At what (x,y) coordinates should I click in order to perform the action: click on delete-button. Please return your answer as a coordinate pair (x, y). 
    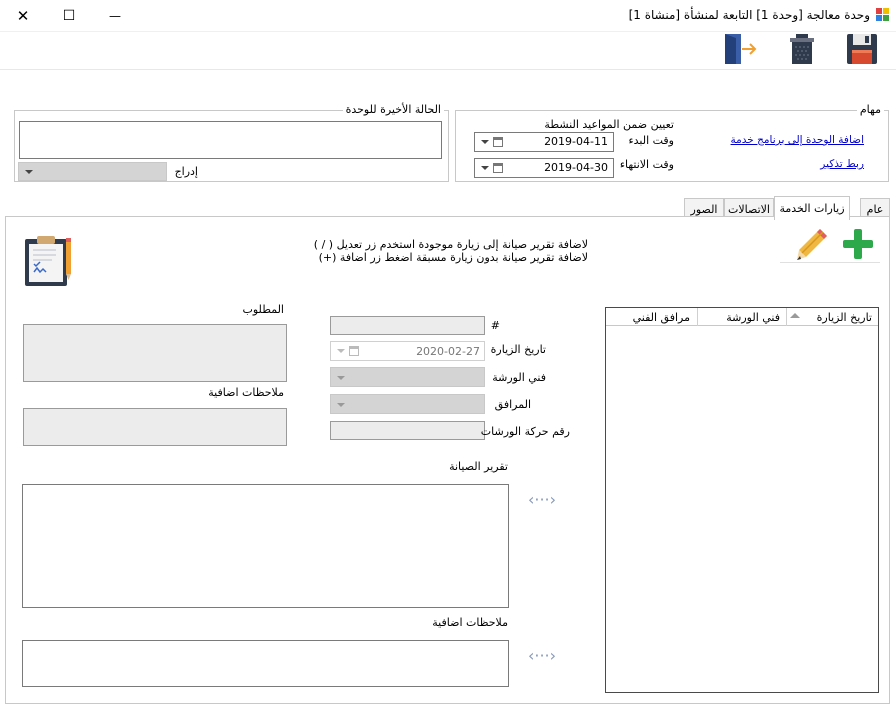
    Looking at the image, I should click on (803, 50).